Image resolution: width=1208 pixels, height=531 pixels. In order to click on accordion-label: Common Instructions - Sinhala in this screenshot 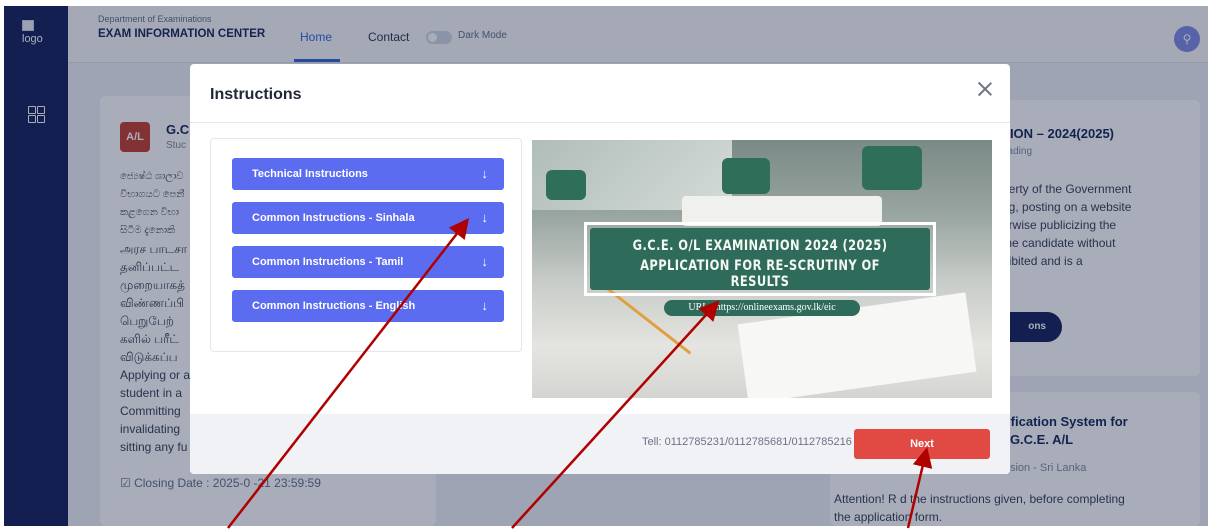, I will do `click(333, 218)`.